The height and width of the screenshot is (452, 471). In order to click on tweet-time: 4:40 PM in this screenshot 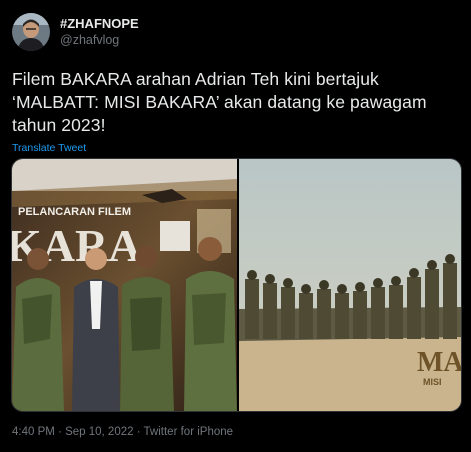, I will do `click(33, 432)`.